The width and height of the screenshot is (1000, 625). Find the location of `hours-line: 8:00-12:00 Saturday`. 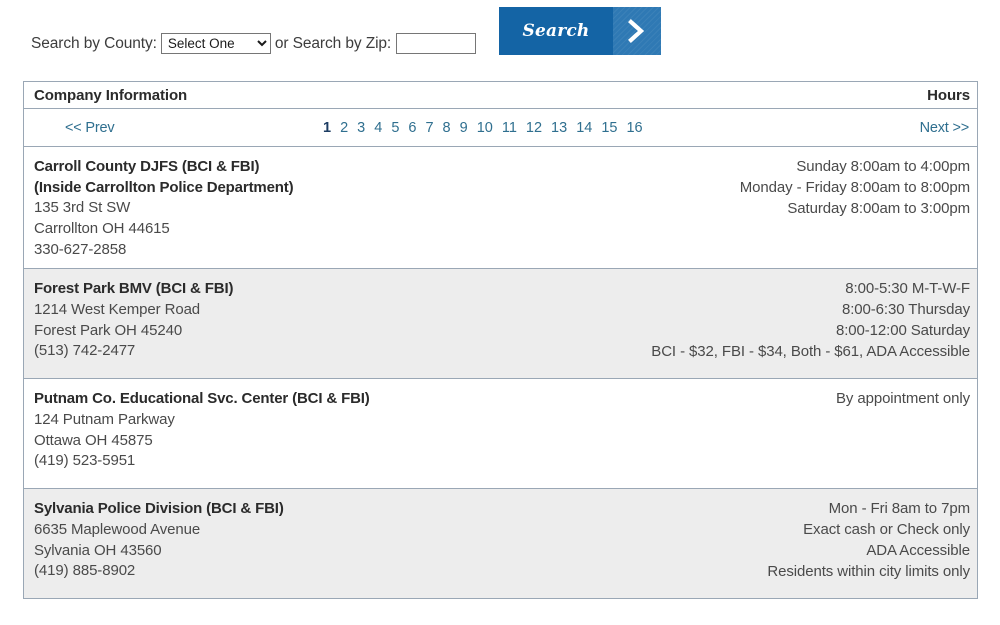

hours-line: 8:00-12:00 Saturday is located at coordinates (902, 330).